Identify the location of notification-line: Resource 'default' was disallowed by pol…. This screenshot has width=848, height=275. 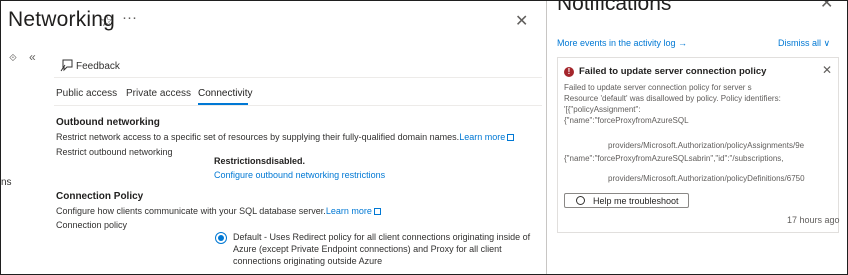
(672, 98).